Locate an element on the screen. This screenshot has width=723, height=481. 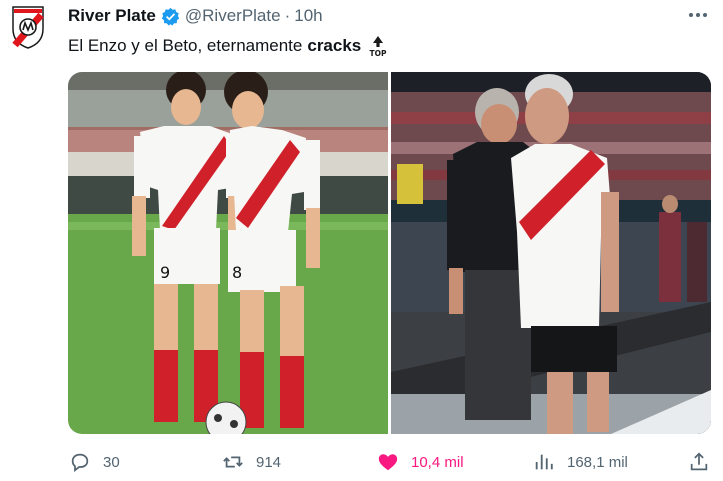
like-button: 10,4 mil is located at coordinates (420, 462).